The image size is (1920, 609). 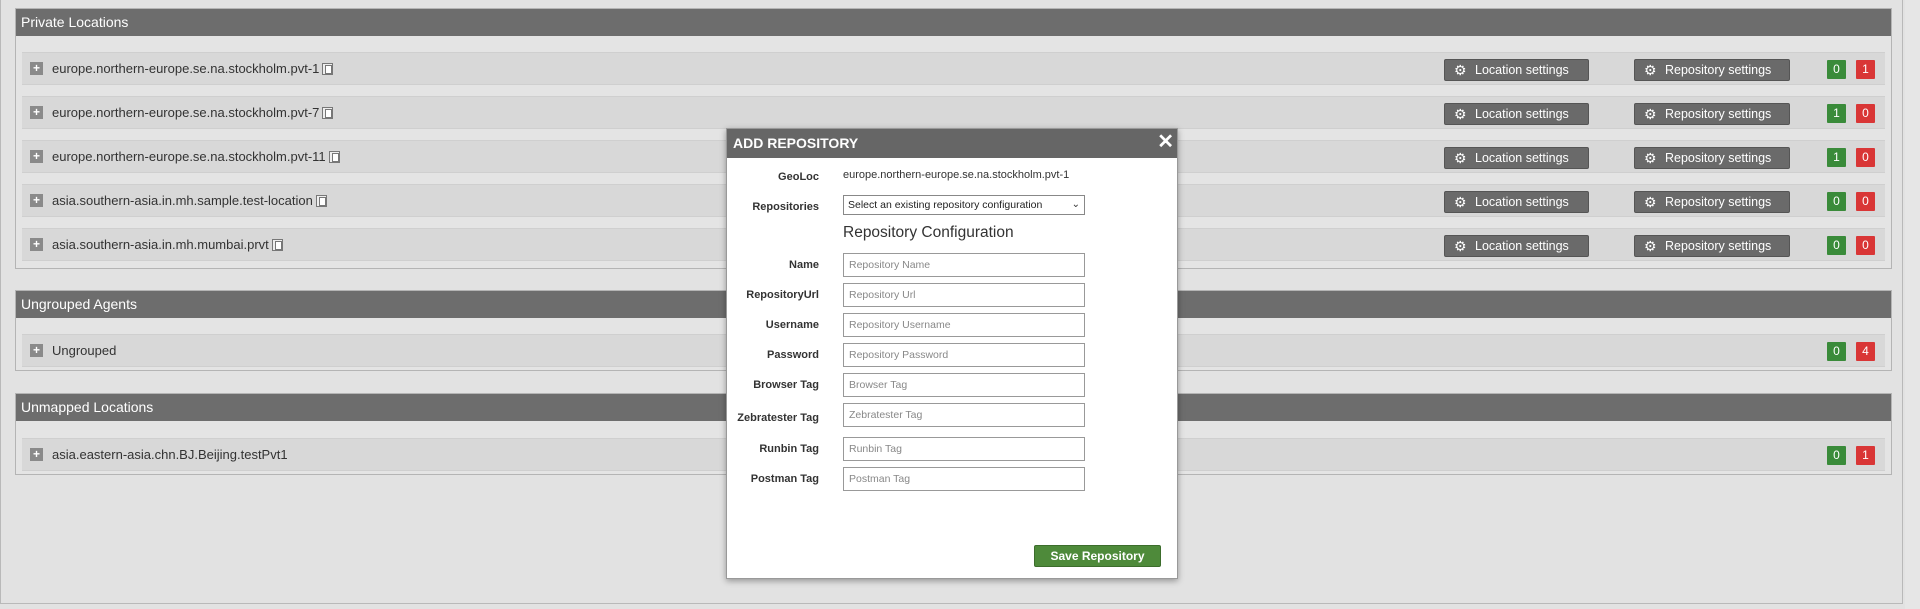 What do you see at coordinates (84, 350) in the screenshot?
I see `location-name: Ungrouped` at bounding box center [84, 350].